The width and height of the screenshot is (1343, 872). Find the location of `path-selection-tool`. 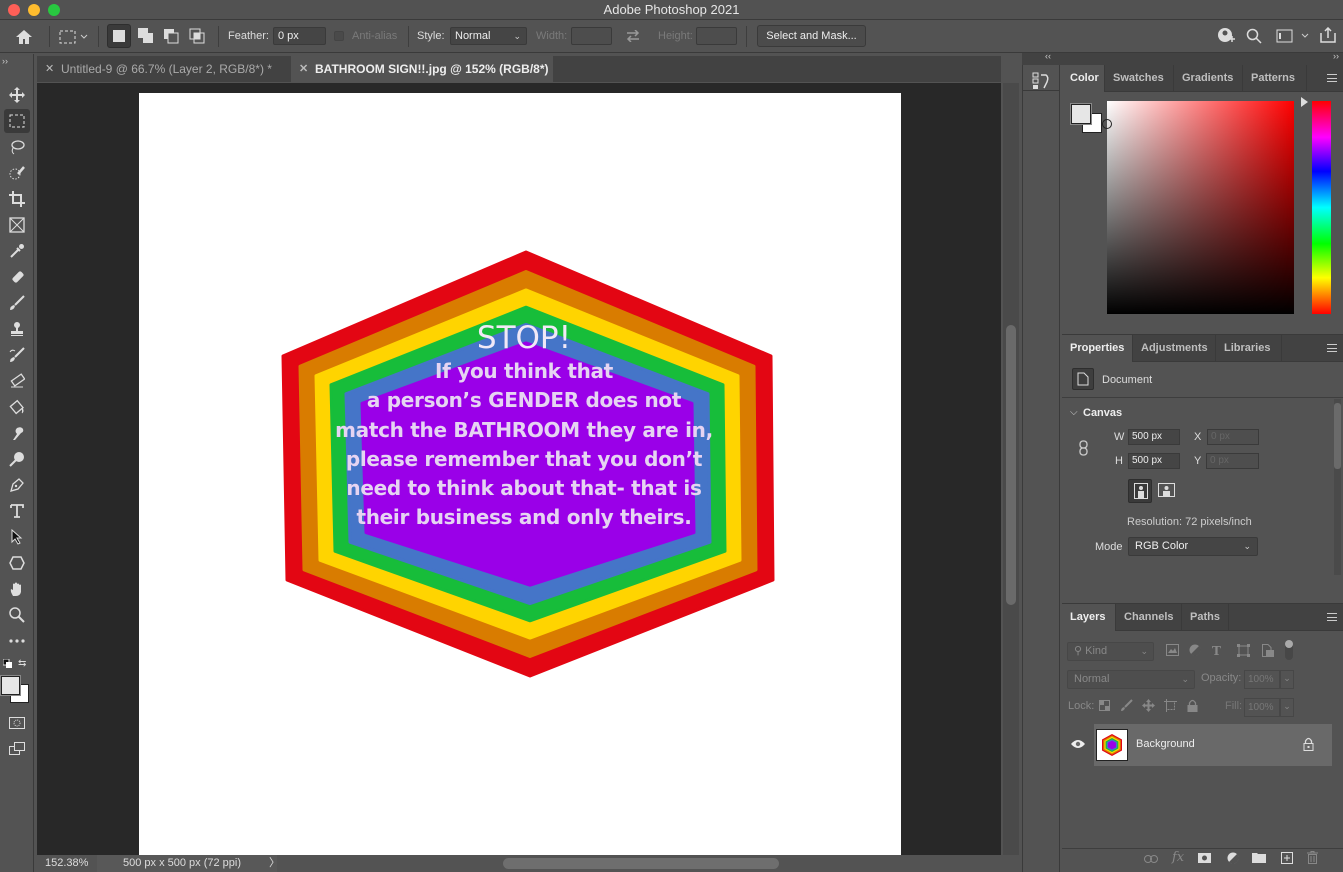

path-selection-tool is located at coordinates (17, 537).